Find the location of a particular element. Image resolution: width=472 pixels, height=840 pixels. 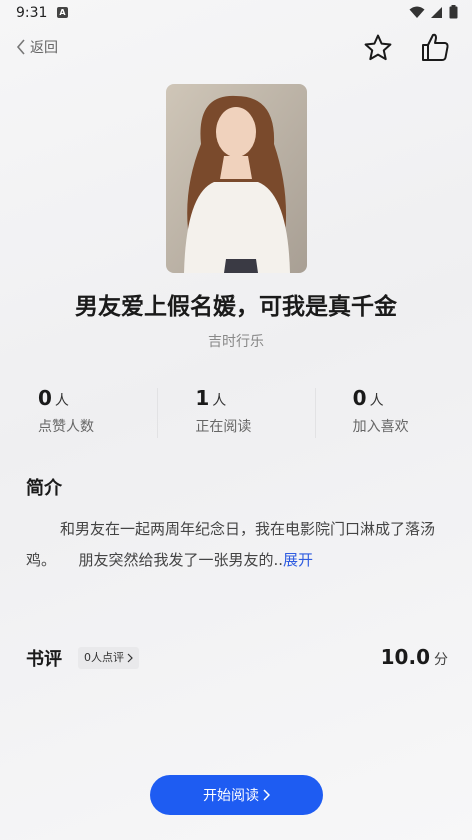

status-bar: 9:31 A is located at coordinates (236, 13).